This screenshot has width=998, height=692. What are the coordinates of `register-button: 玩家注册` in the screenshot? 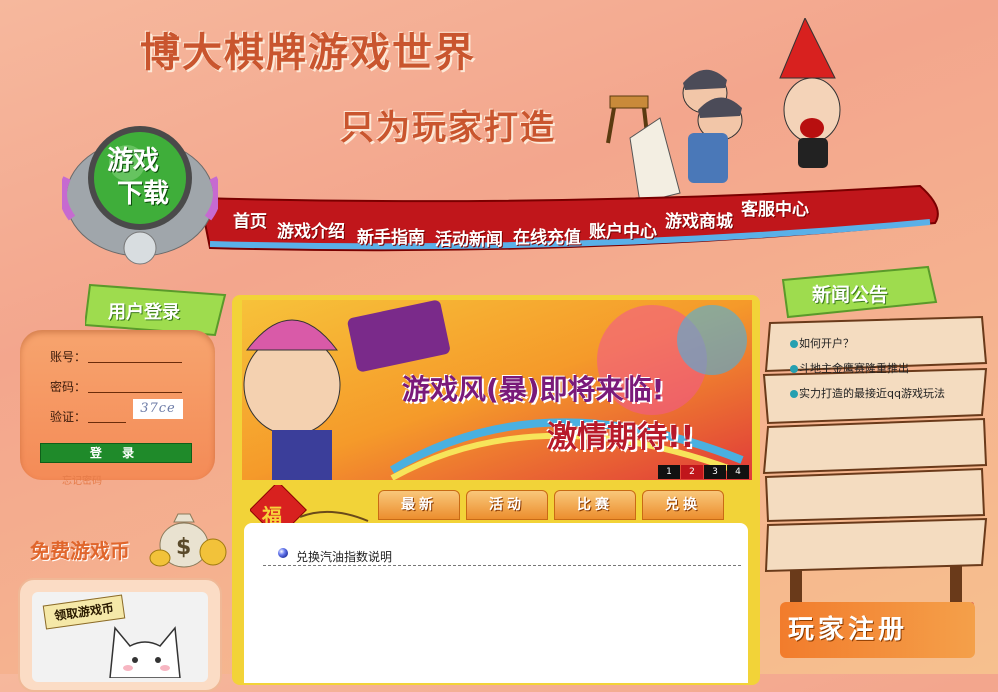 It's located at (877, 630).